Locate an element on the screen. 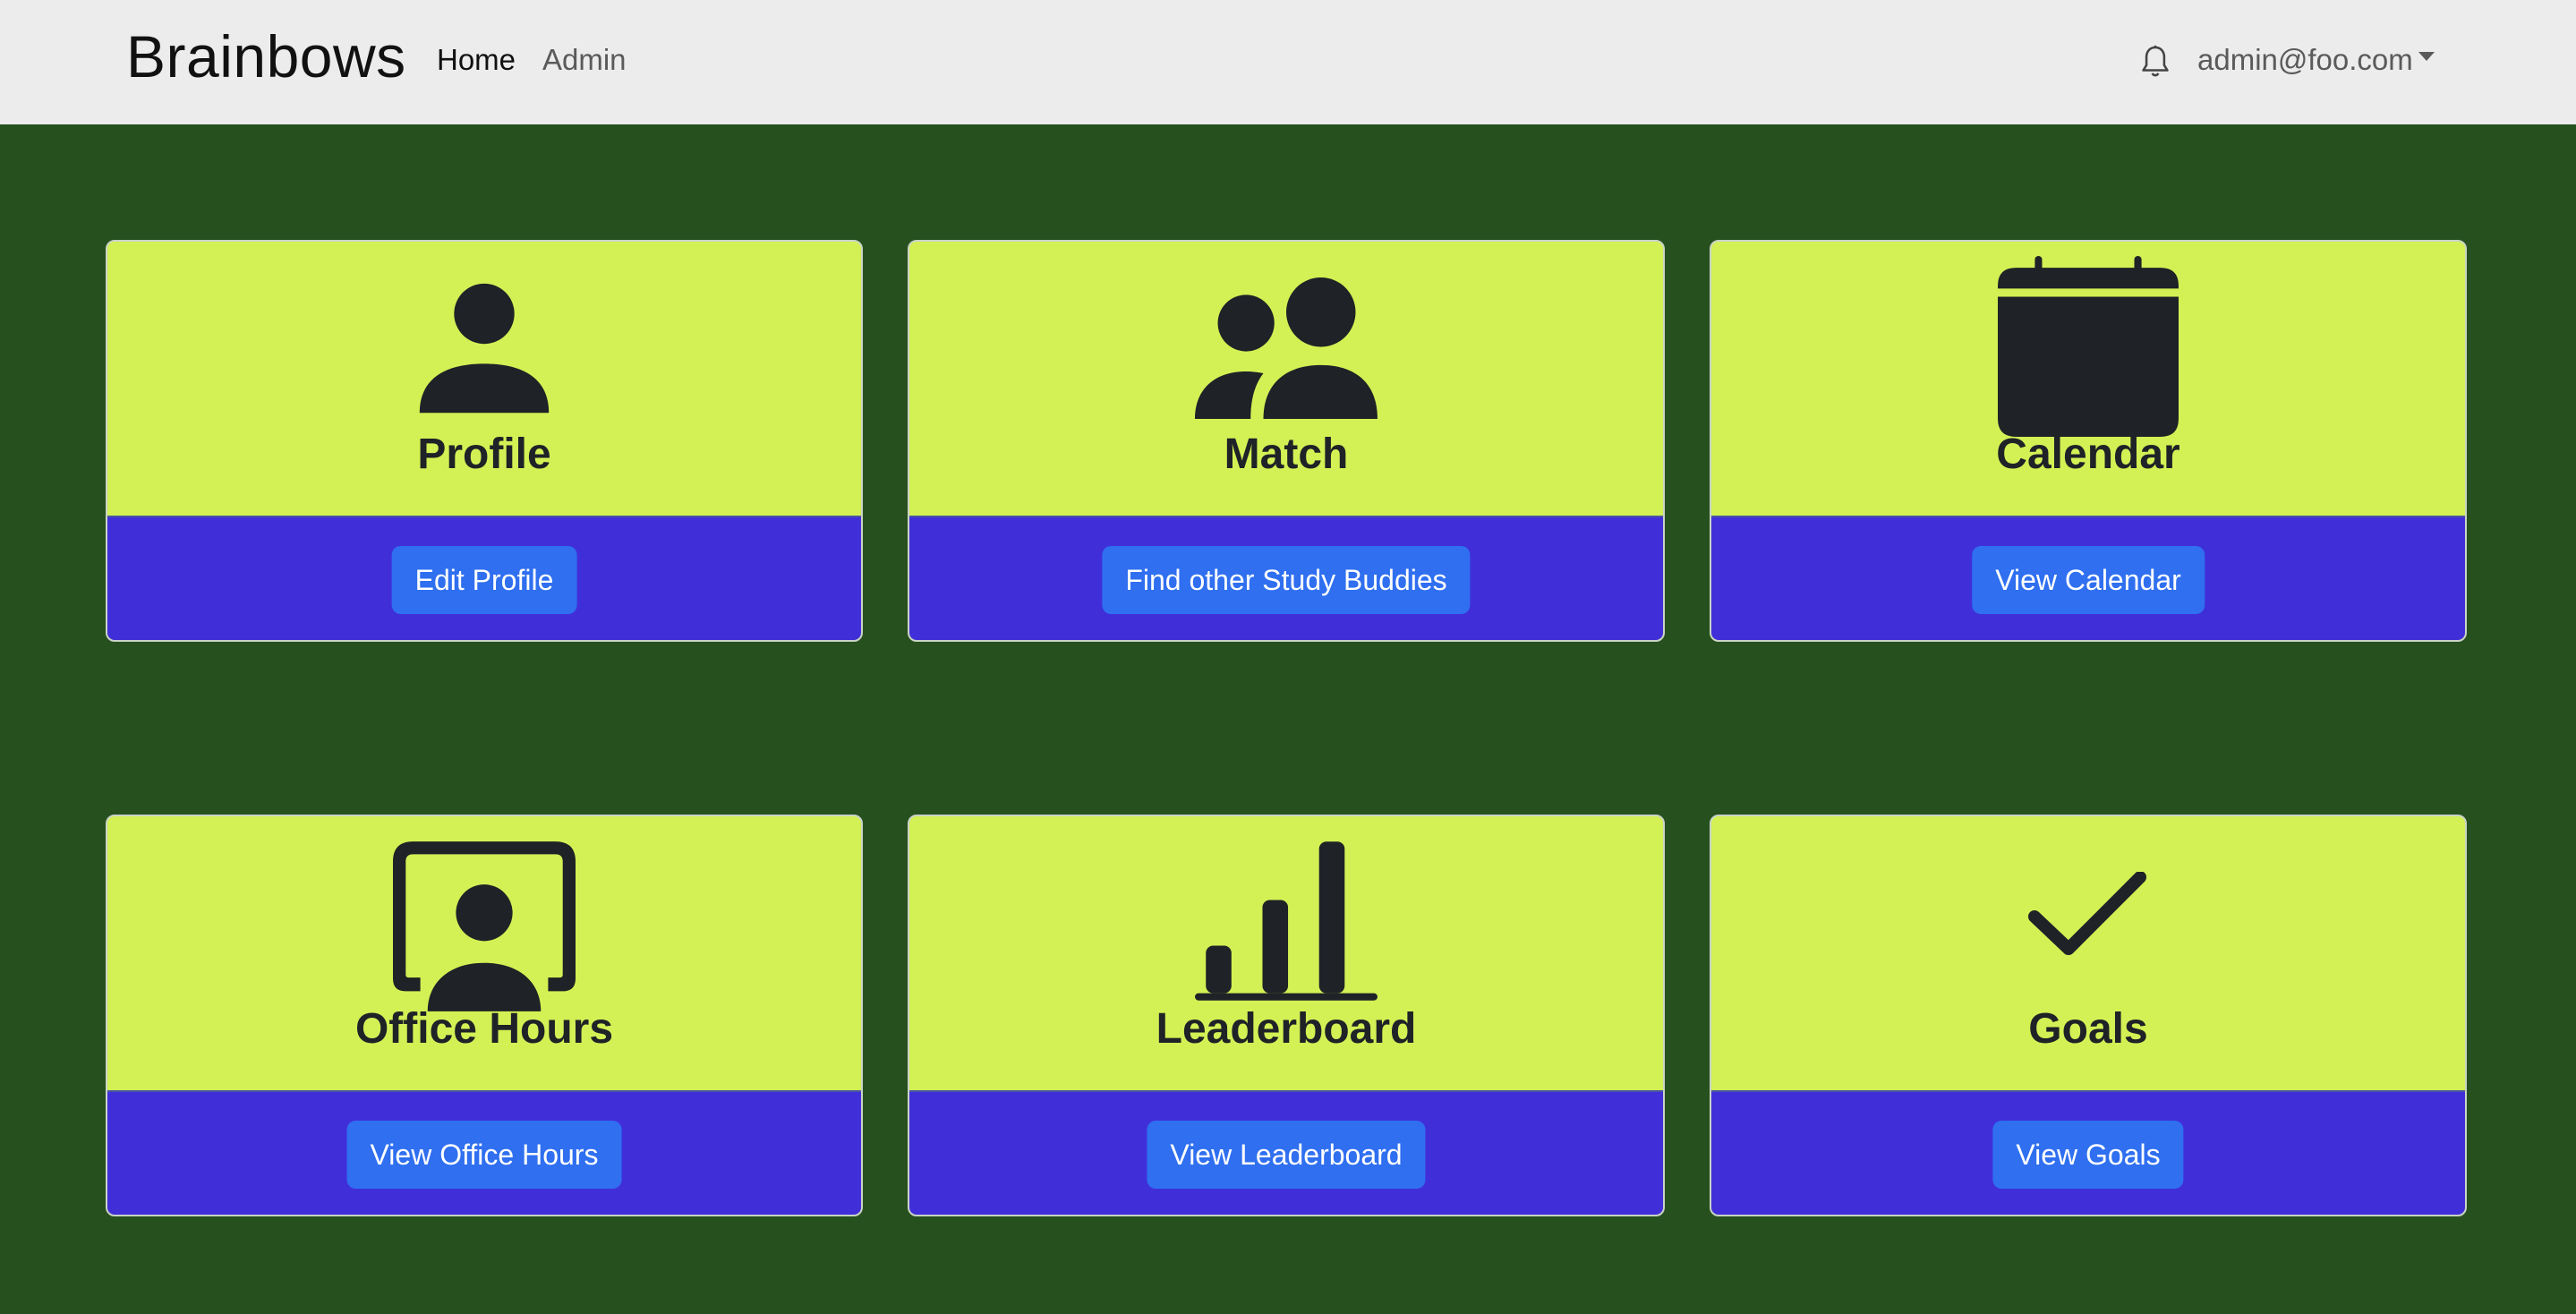 The height and width of the screenshot is (1314, 2576). user-email: admin@foo.com is located at coordinates (2305, 59).